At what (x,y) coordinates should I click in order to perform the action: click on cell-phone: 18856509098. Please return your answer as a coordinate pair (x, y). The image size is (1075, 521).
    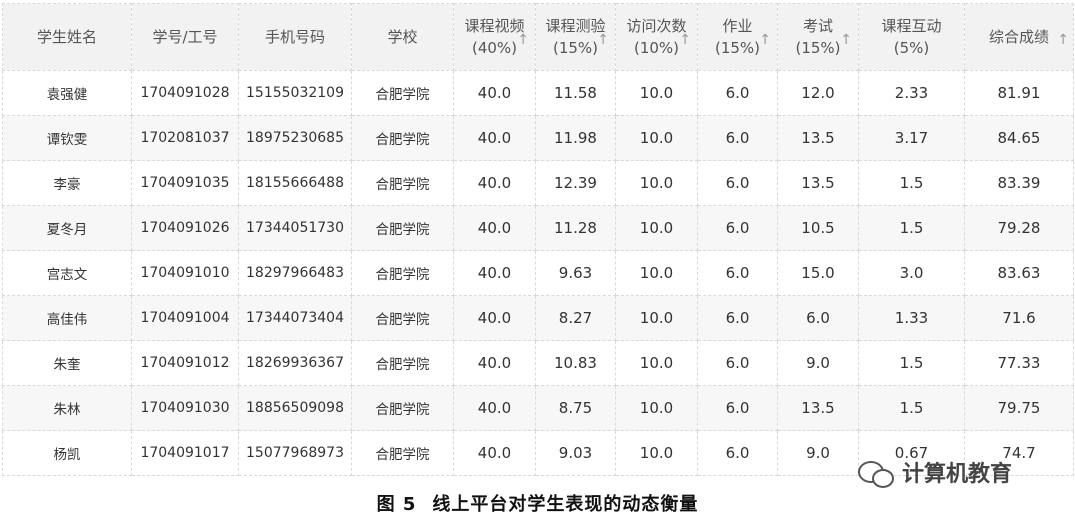
    Looking at the image, I should click on (295, 408).